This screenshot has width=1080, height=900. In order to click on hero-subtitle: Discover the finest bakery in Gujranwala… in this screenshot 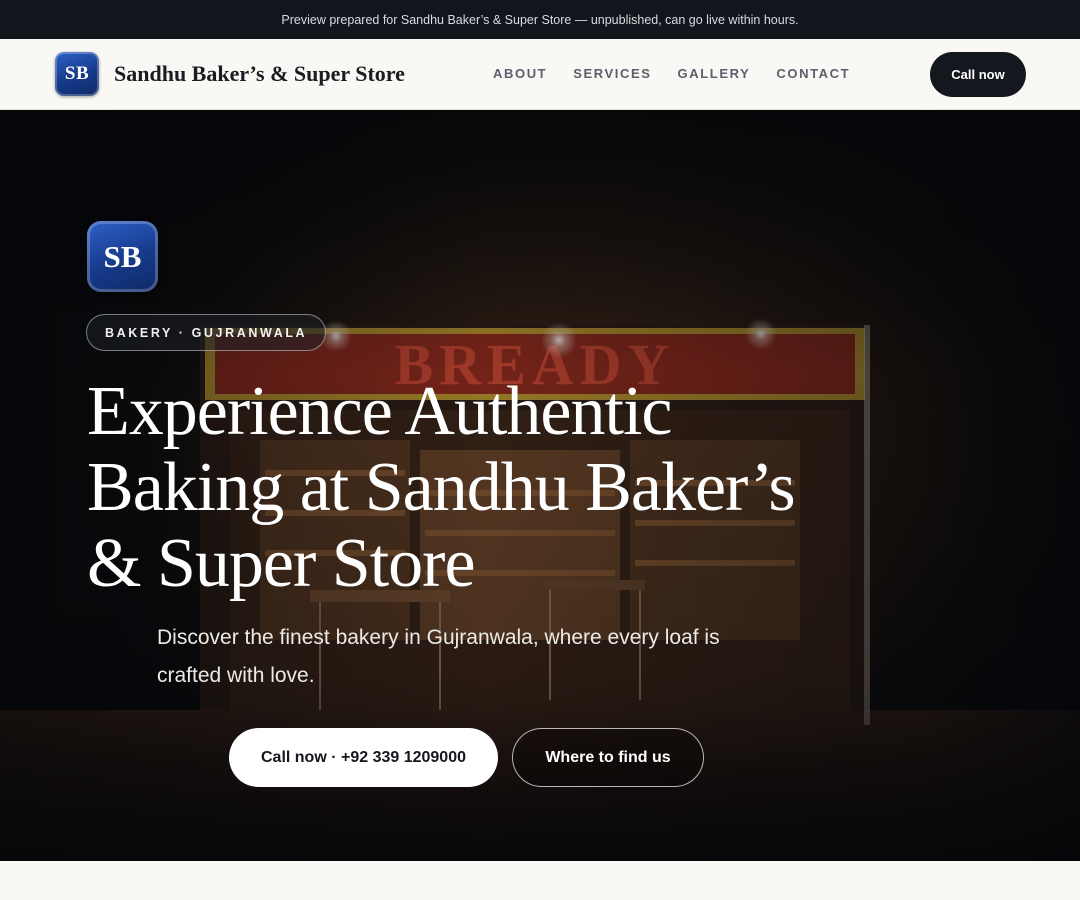, I will do `click(438, 656)`.